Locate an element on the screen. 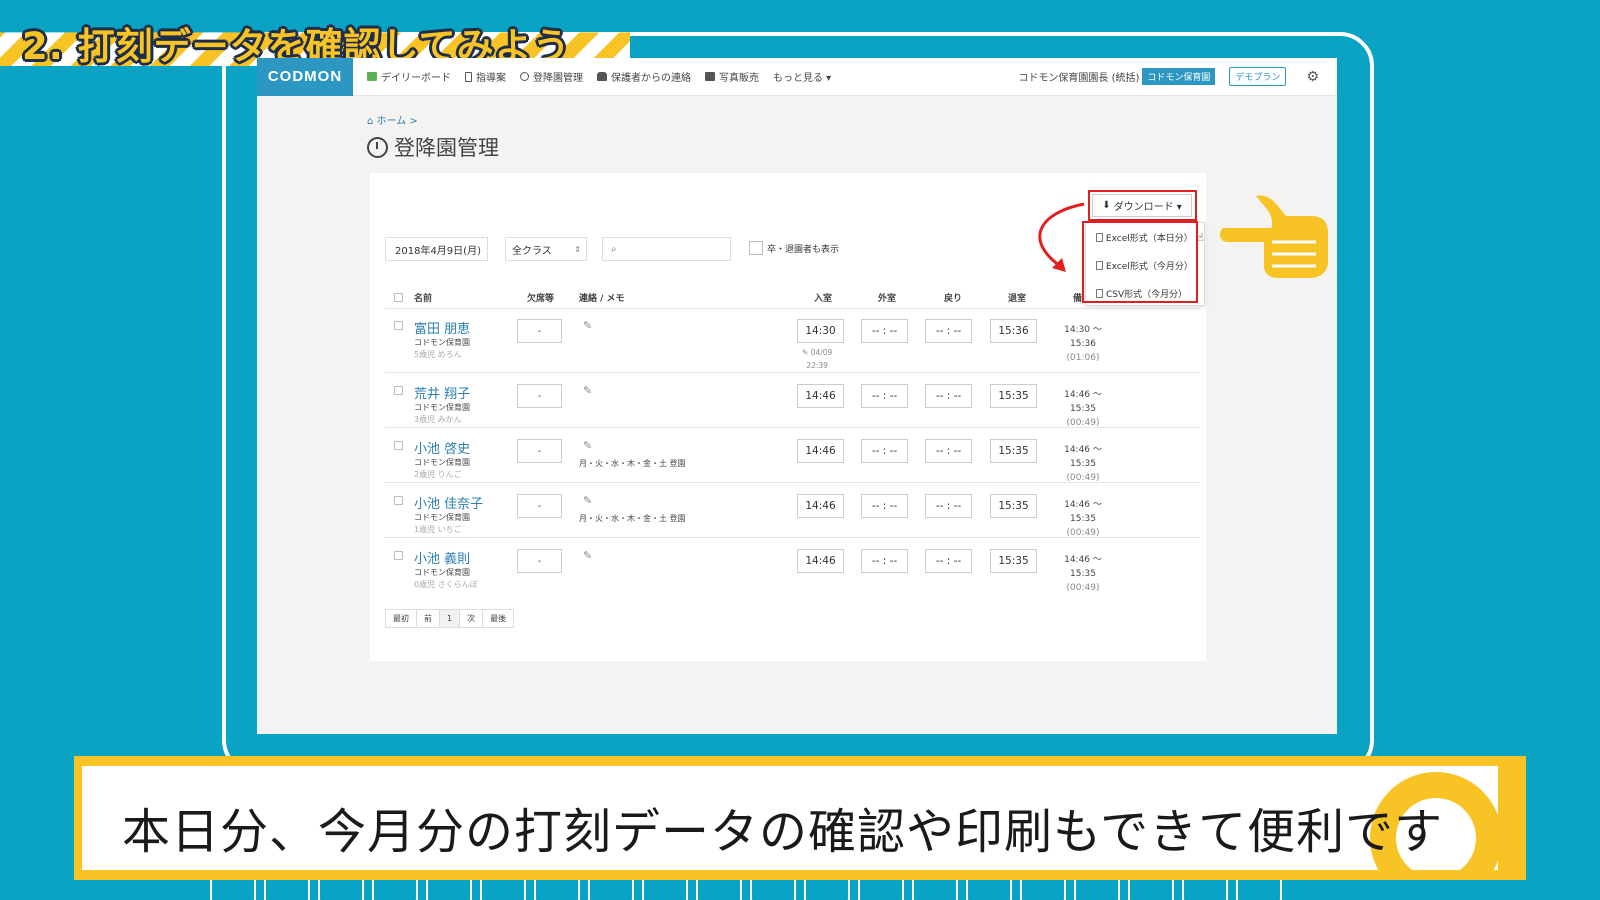 The height and width of the screenshot is (900, 1600). child-class: 2歳児 りんご is located at coordinates (438, 474).